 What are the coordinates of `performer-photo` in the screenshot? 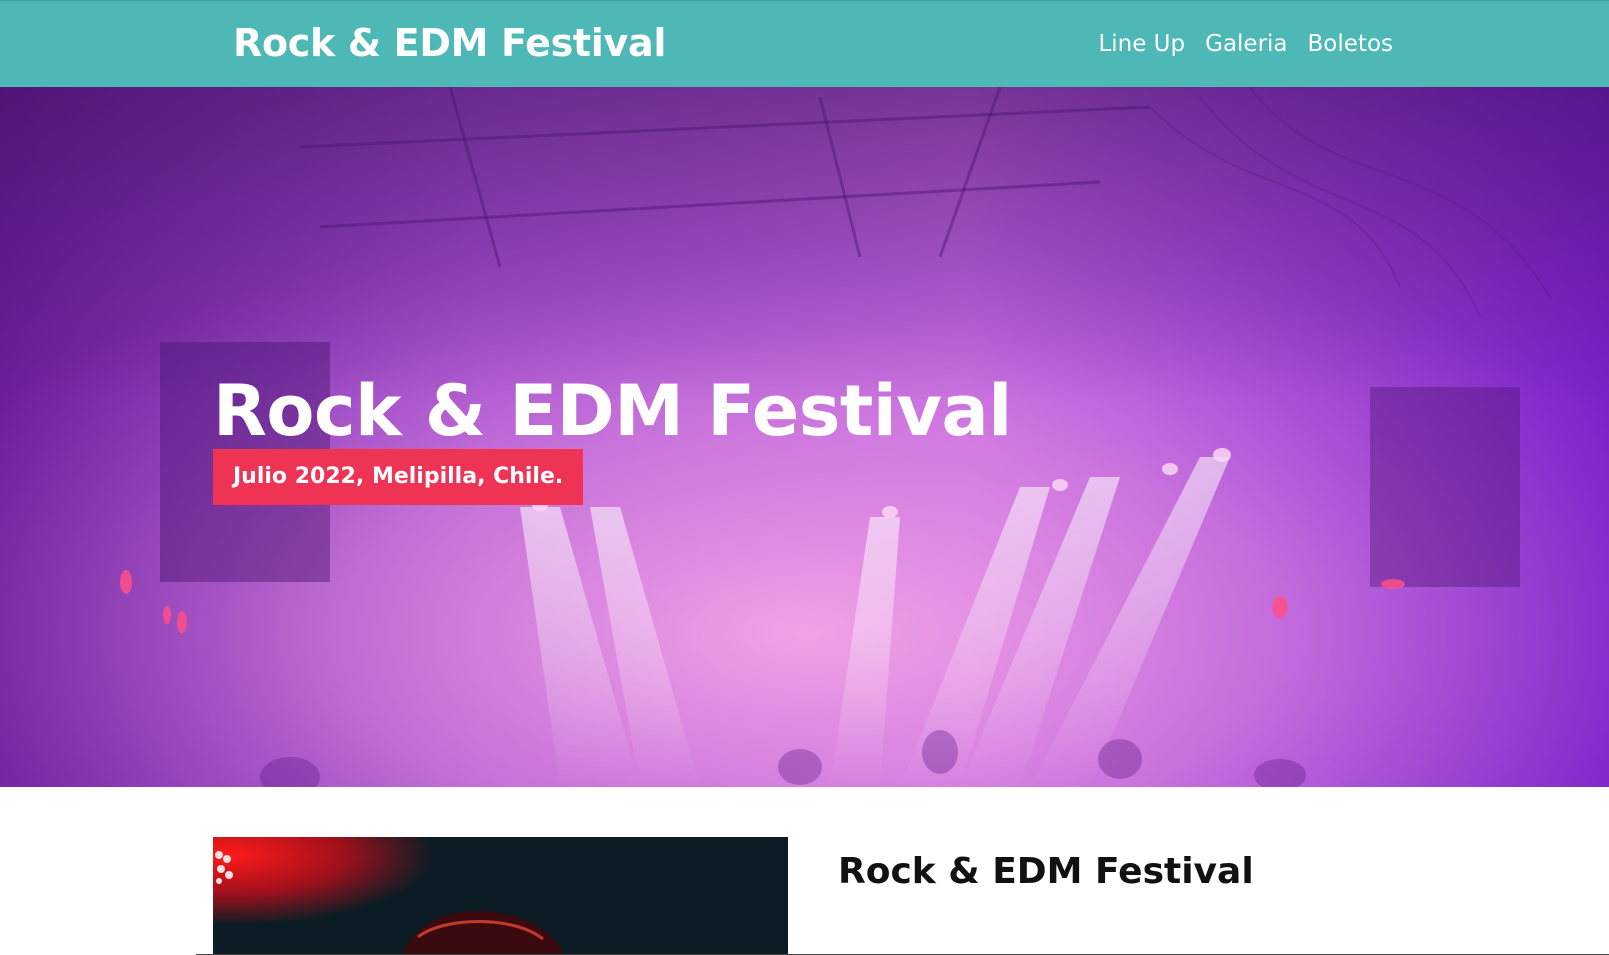 It's located at (500, 896).